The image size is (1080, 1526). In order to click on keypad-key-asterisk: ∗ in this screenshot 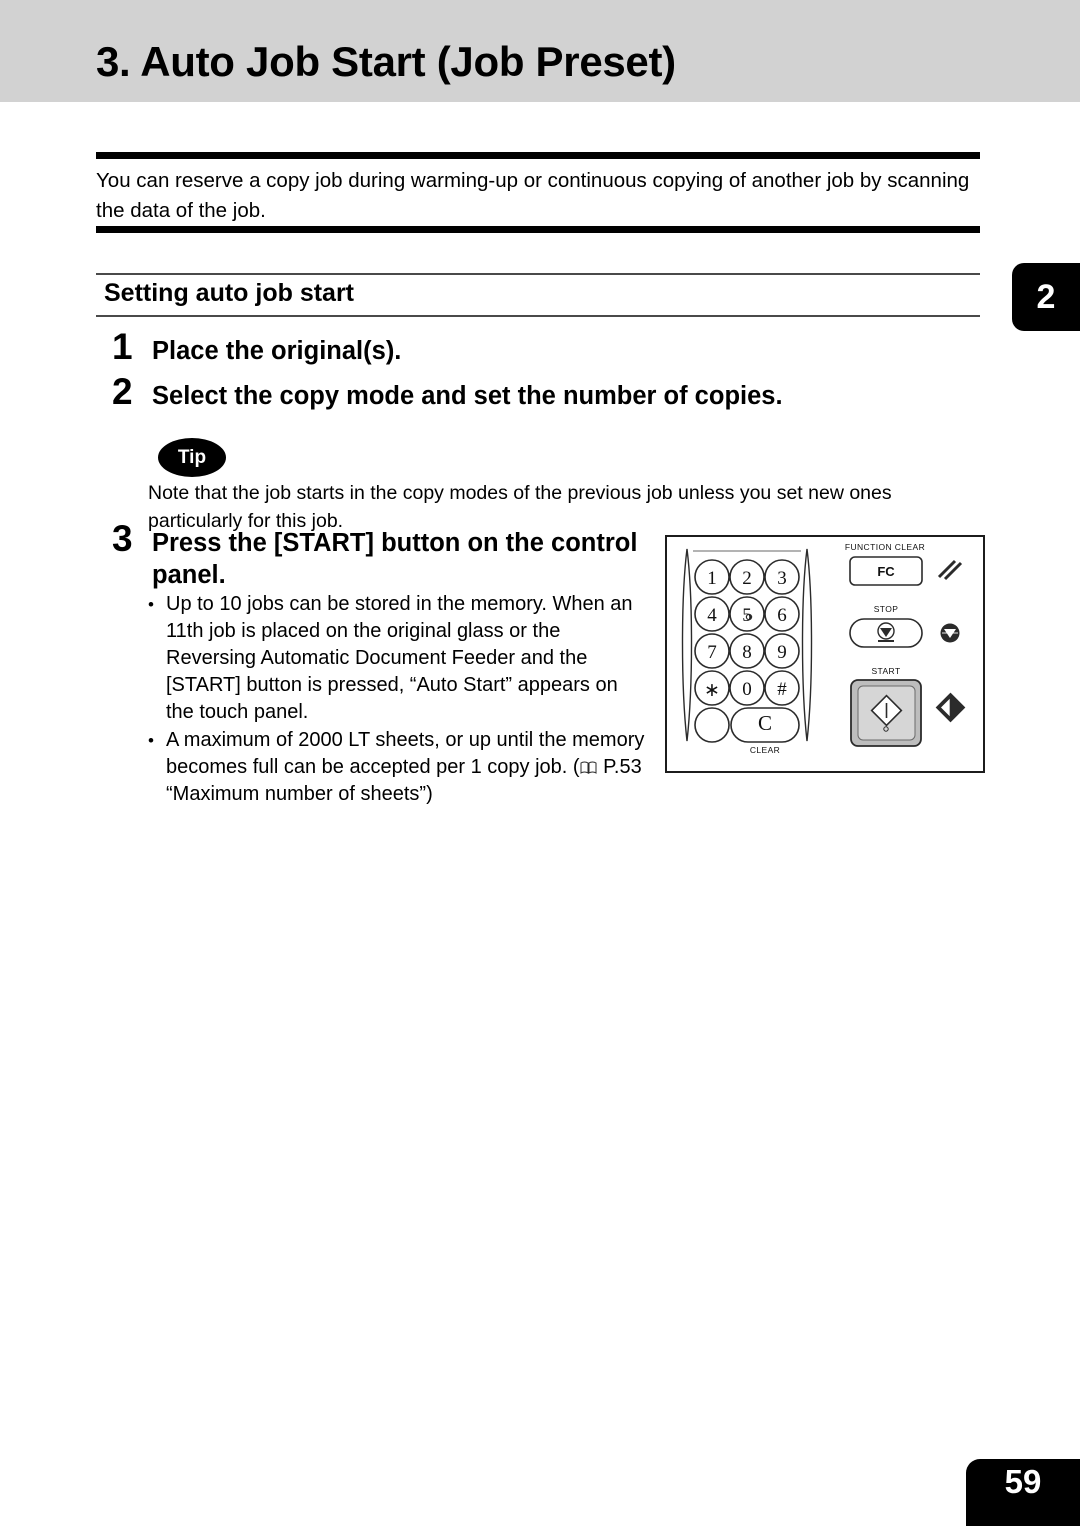, I will do `click(712, 688)`.